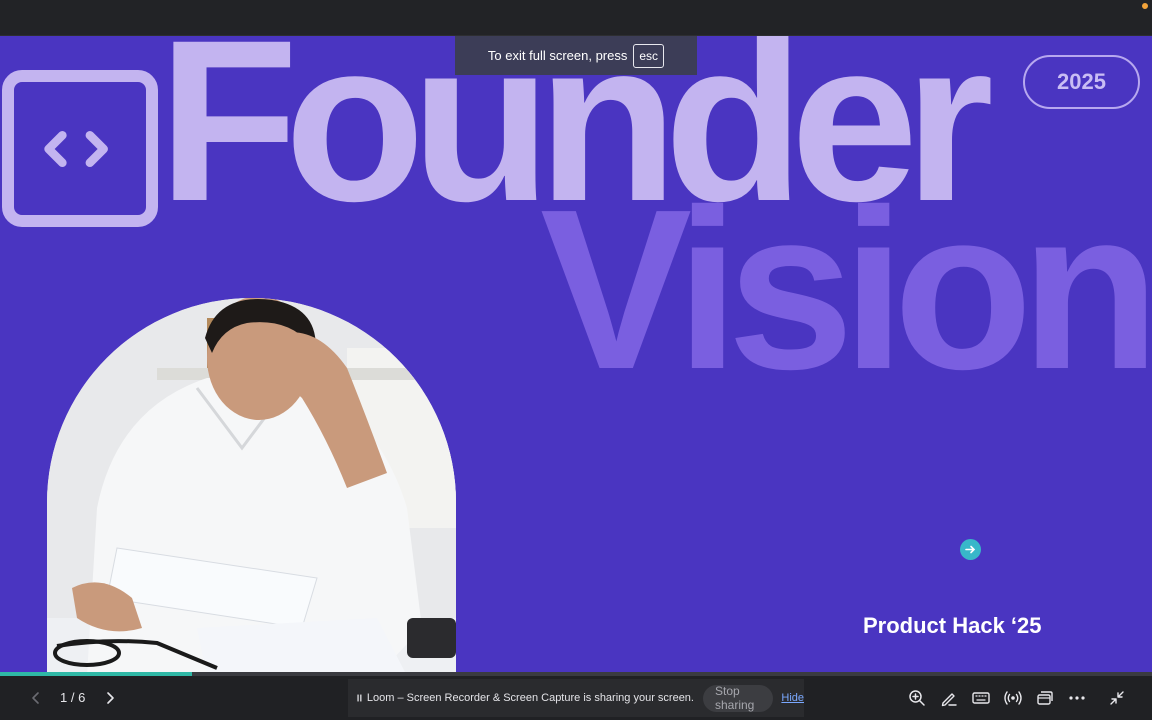 The image size is (1152, 720). Describe the element at coordinates (970, 549) in the screenshot. I see `pointer-arrow-icon` at that location.